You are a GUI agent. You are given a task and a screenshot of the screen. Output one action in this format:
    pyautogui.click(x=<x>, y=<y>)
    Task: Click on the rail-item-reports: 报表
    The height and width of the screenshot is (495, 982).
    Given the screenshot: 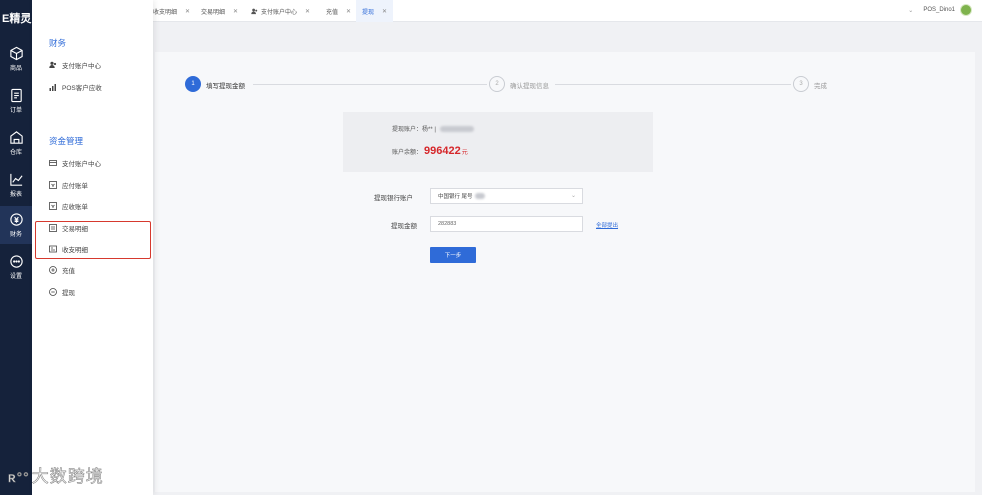 What is the action you would take?
    pyautogui.click(x=16, y=185)
    